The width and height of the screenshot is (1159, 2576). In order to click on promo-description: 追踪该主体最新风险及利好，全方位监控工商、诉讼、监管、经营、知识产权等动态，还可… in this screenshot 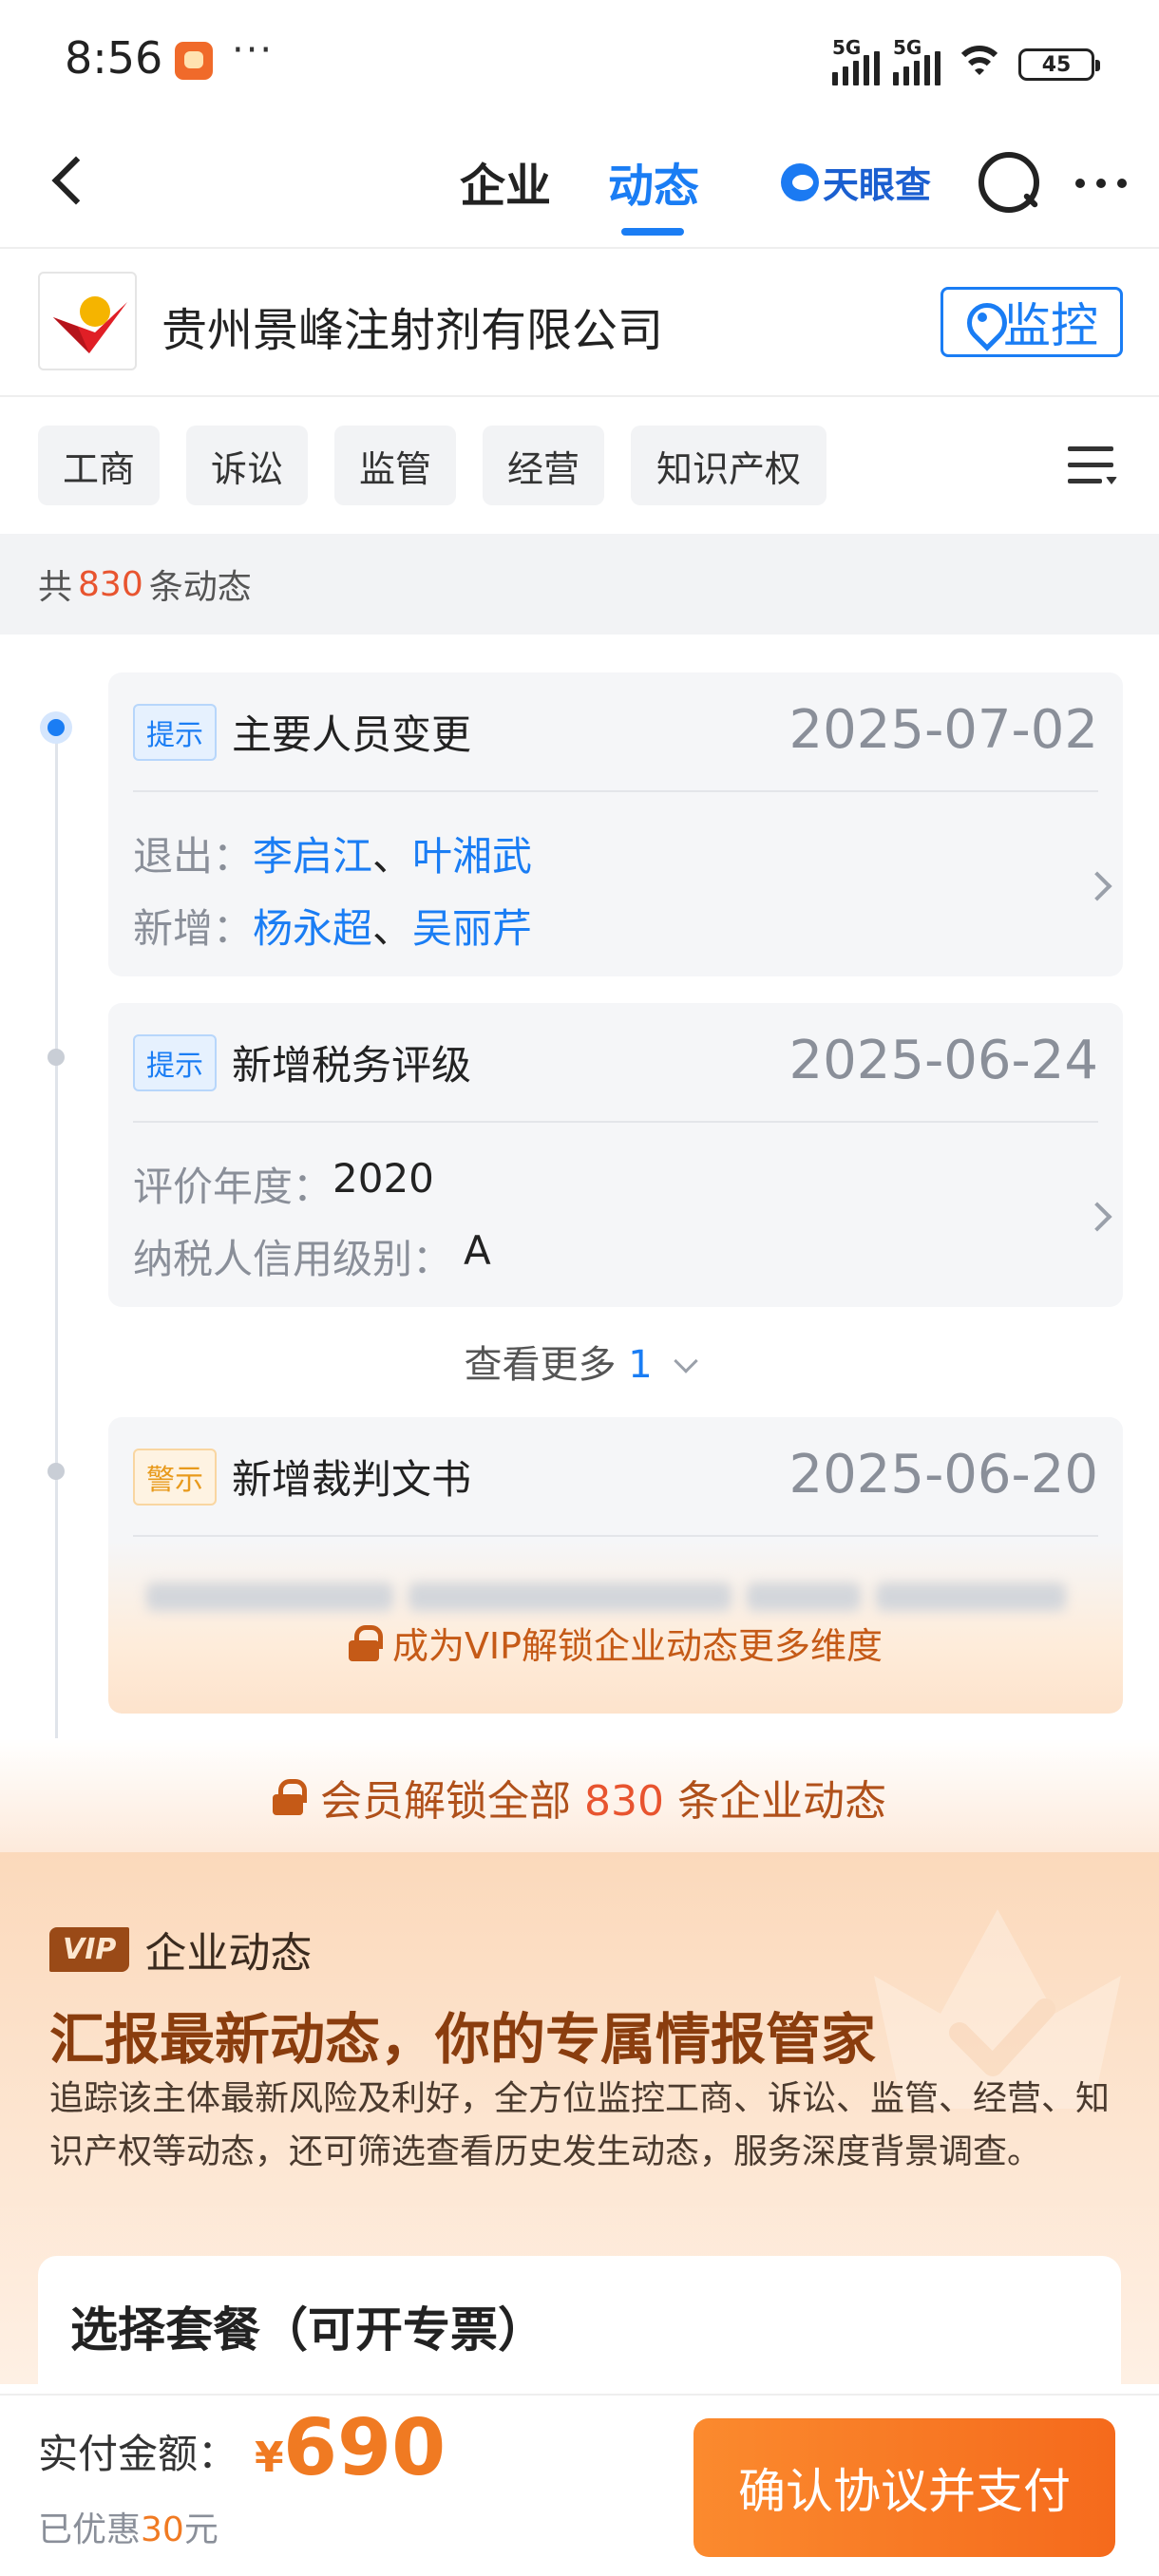, I will do `click(580, 2125)`.